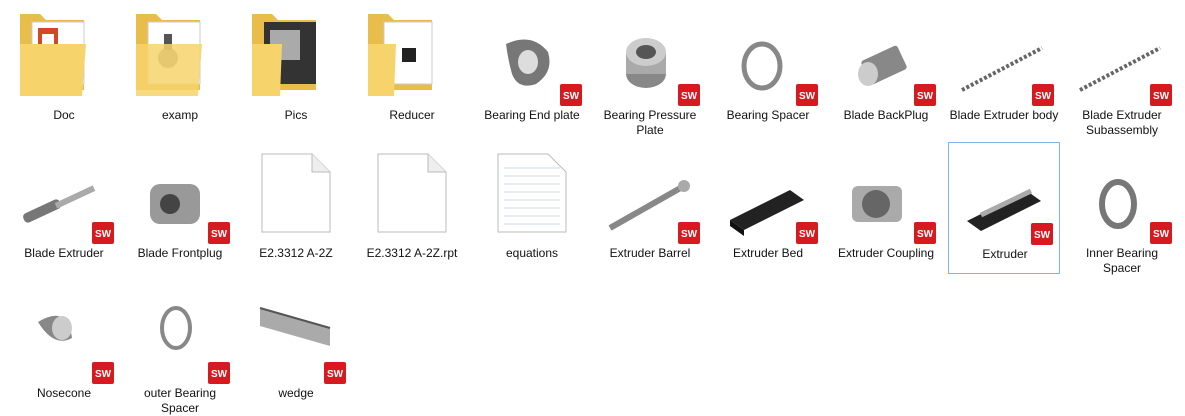 Image resolution: width=1185 pixels, height=416 pixels. Describe the element at coordinates (296, 393) in the screenshot. I see `item-label: wedge` at that location.